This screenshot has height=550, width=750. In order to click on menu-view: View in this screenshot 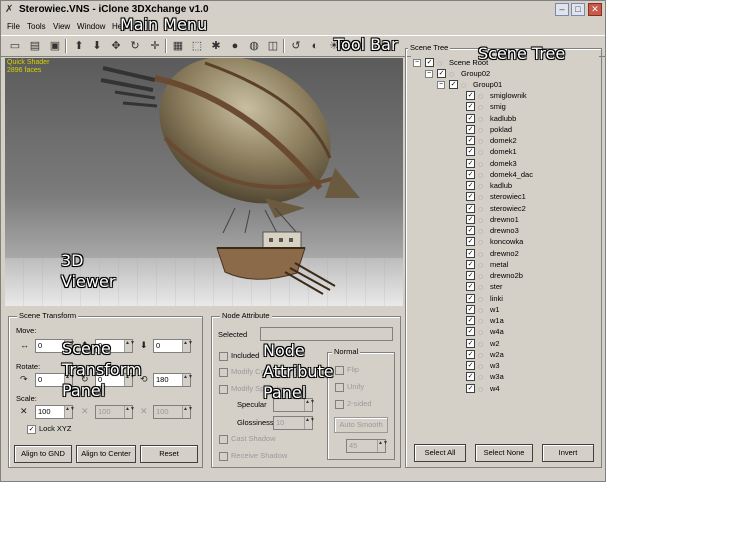, I will do `click(61, 27)`.